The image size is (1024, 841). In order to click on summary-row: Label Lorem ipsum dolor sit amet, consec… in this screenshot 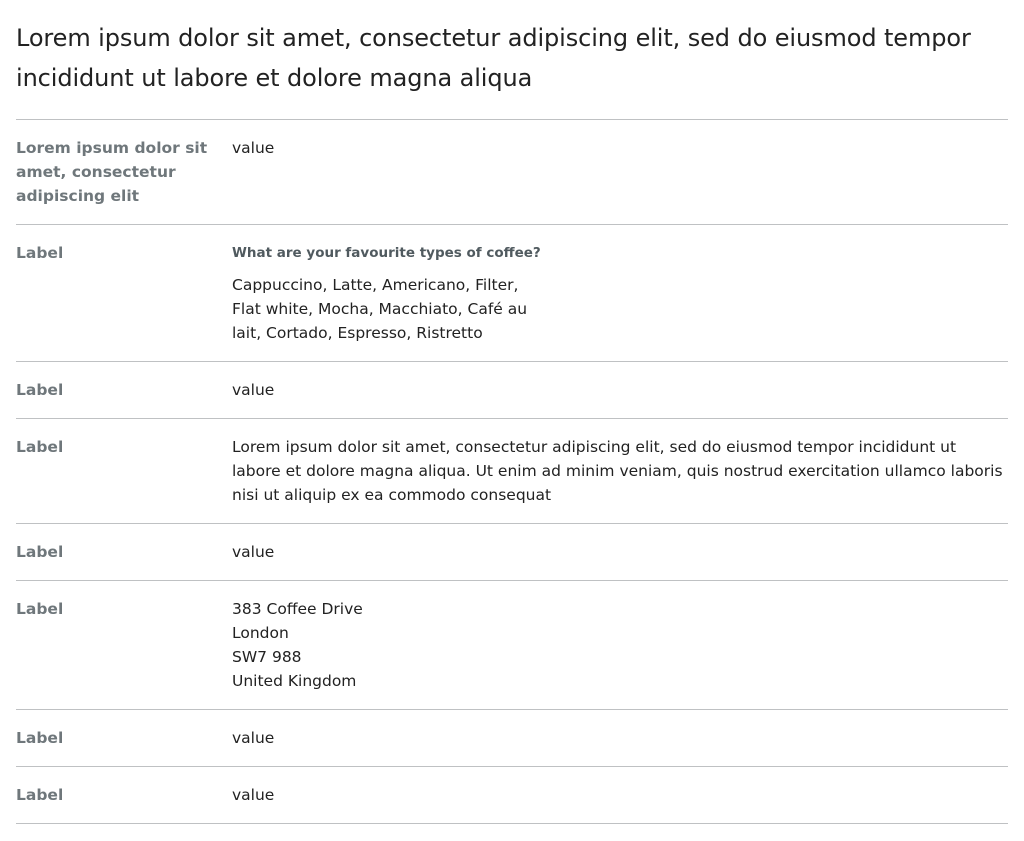, I will do `click(512, 471)`.